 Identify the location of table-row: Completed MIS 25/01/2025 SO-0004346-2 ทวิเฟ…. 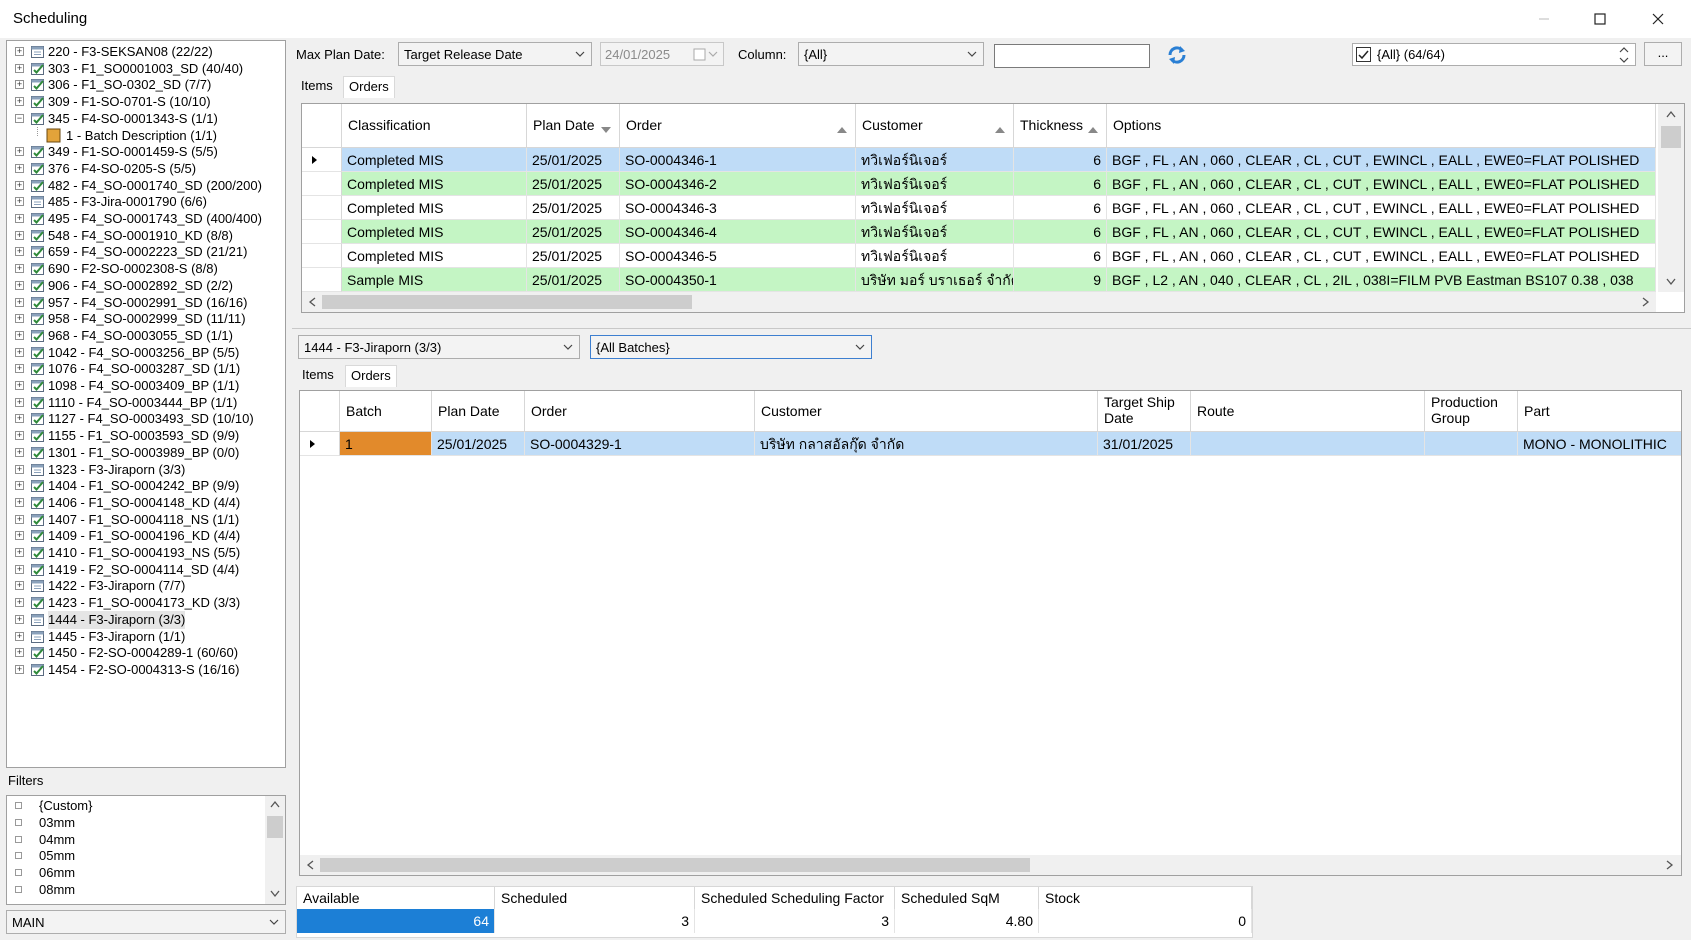
(979, 184).